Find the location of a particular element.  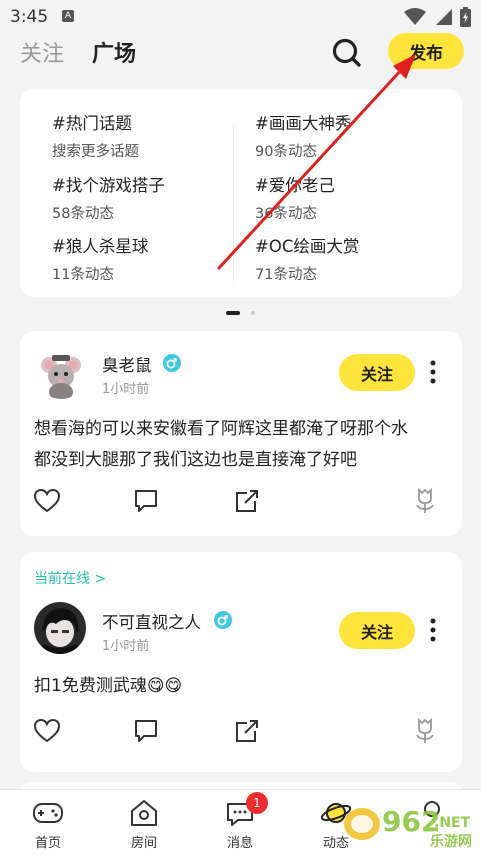

topic-title: #热门话题 is located at coordinates (92, 123).